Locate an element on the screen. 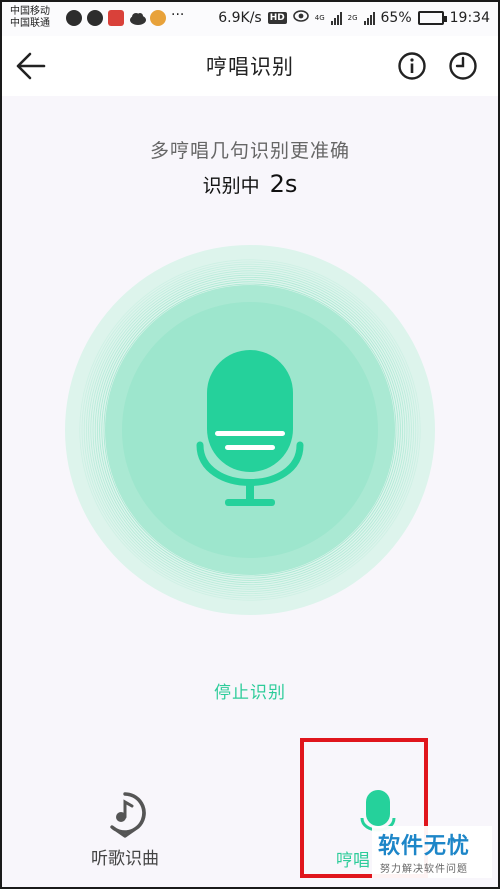  arrow-left-icon is located at coordinates (31, 66).